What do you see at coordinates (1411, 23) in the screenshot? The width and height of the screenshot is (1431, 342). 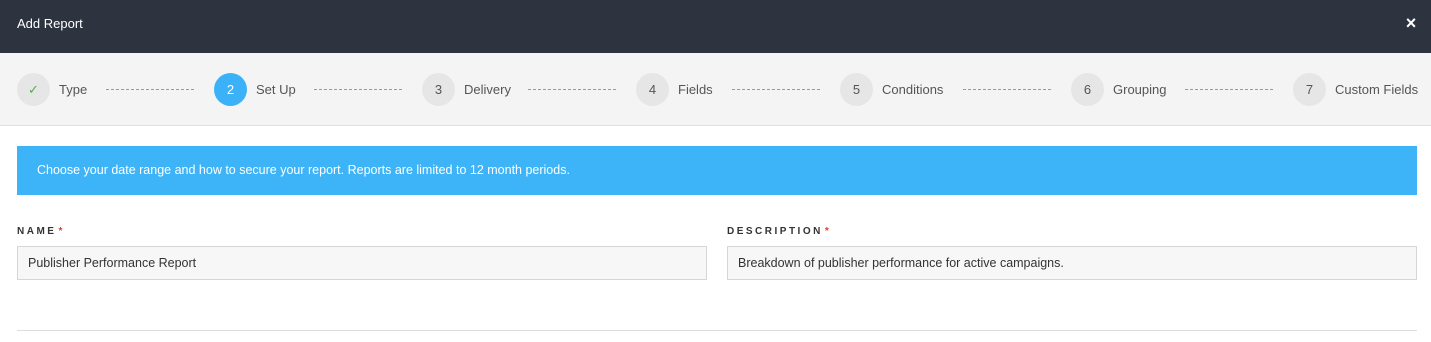 I see `close-icon: ×` at bounding box center [1411, 23].